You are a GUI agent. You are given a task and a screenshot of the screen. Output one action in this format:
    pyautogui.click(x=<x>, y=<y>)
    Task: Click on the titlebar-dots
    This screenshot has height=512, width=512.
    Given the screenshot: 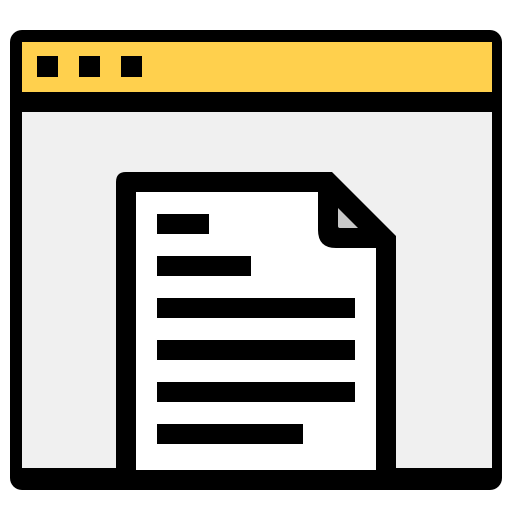 What is the action you would take?
    pyautogui.click(x=89, y=66)
    